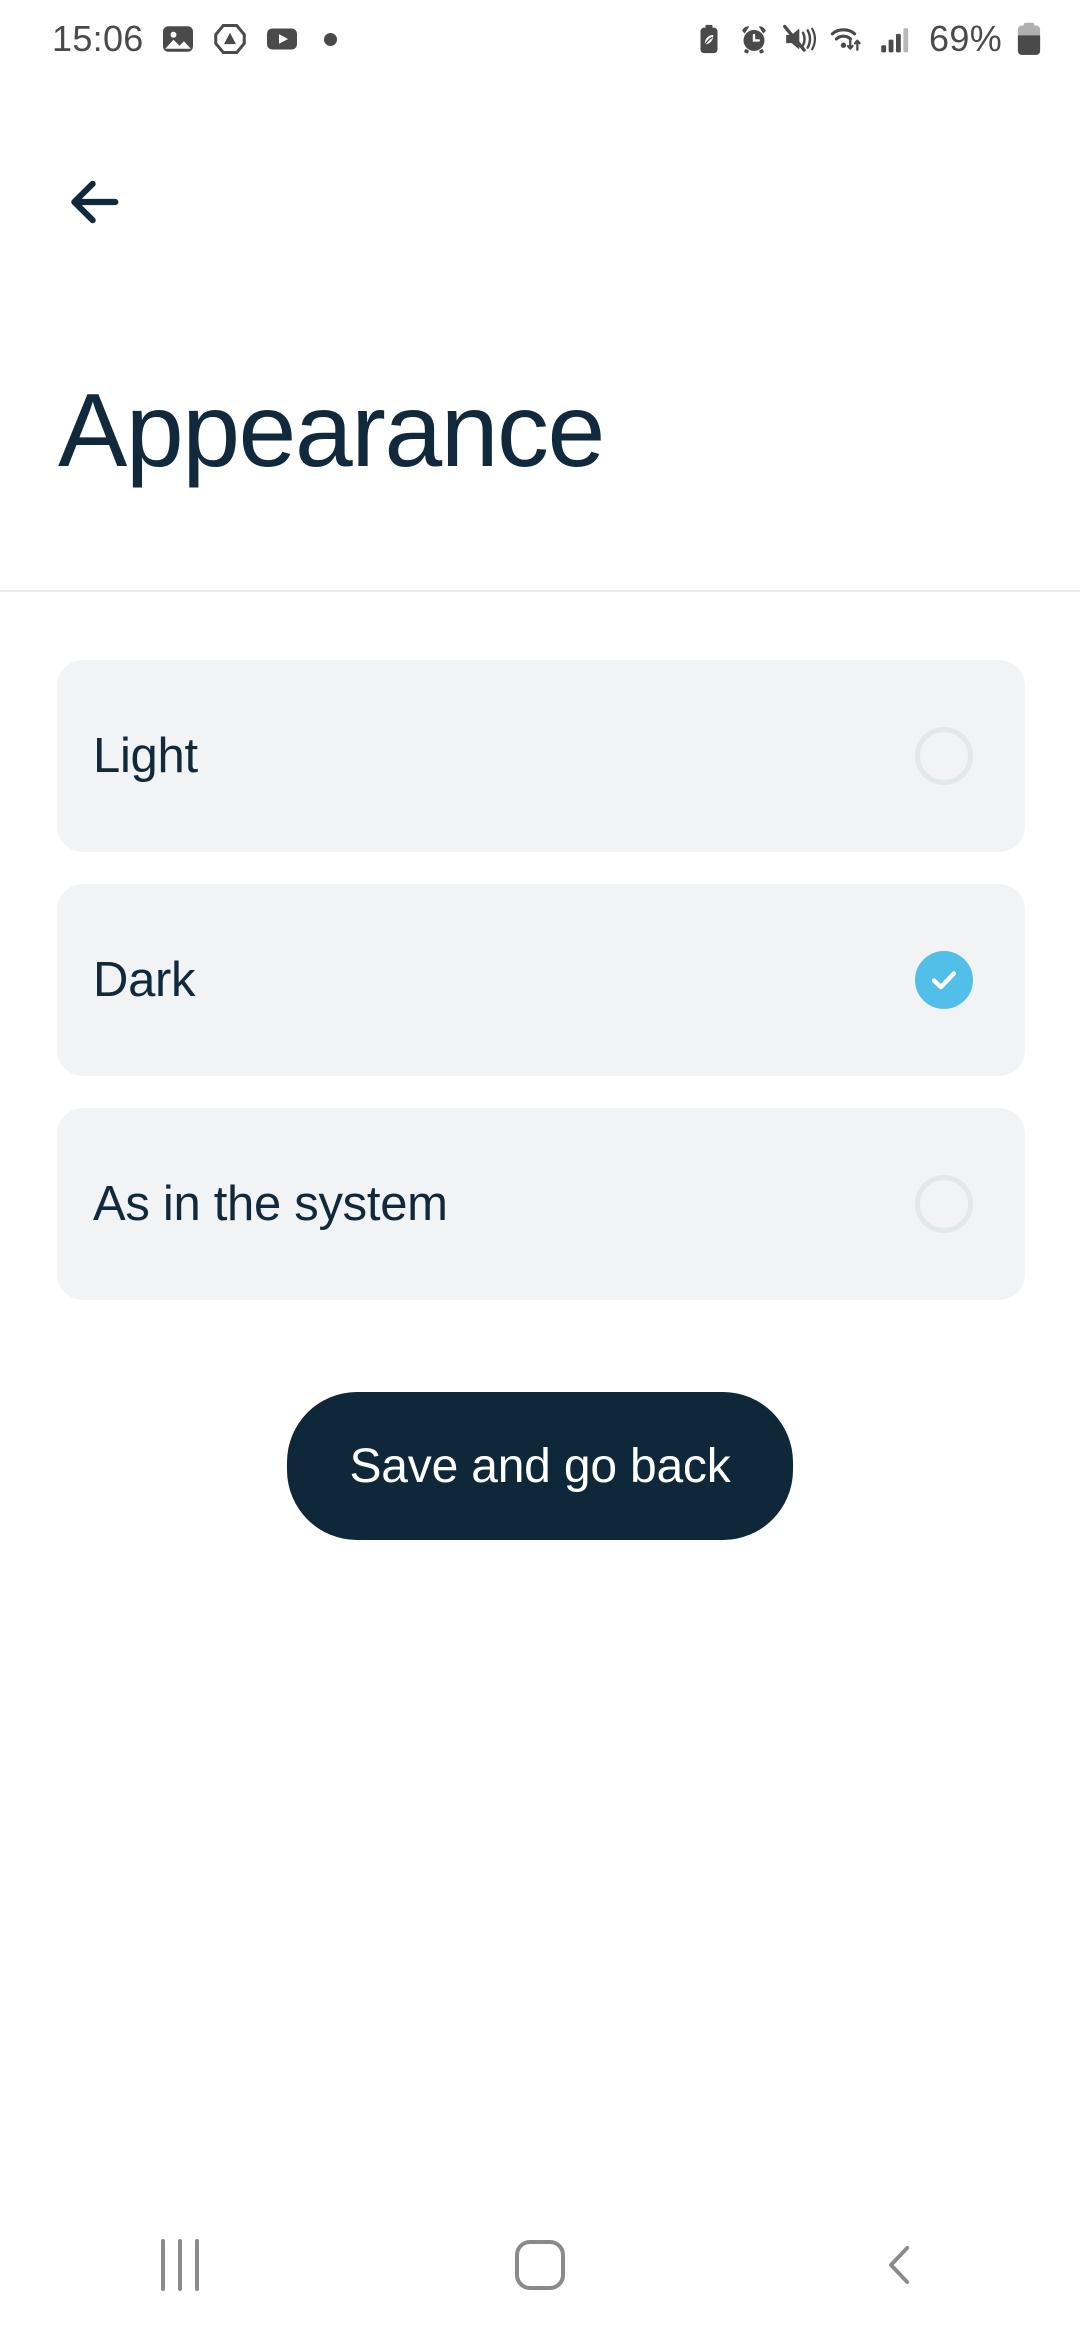  I want to click on check-icon, so click(944, 980).